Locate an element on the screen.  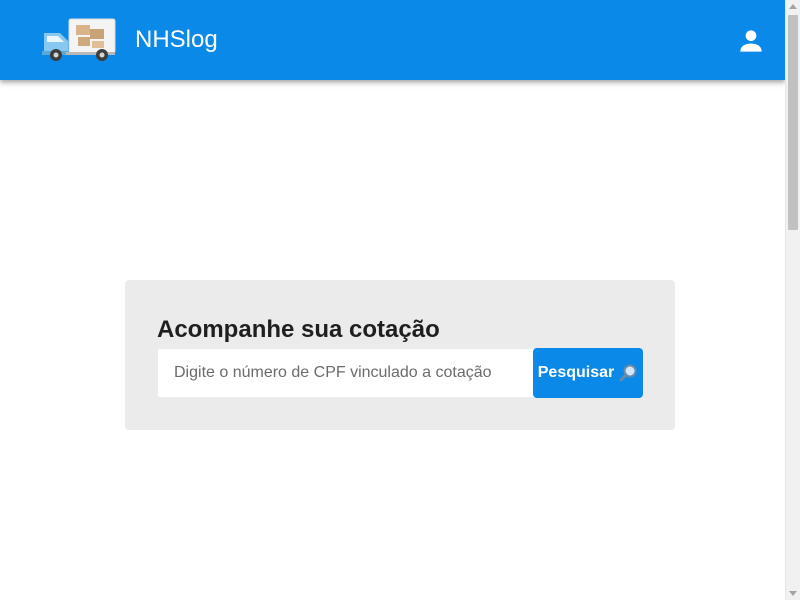
magnifier-icon is located at coordinates (628, 373).